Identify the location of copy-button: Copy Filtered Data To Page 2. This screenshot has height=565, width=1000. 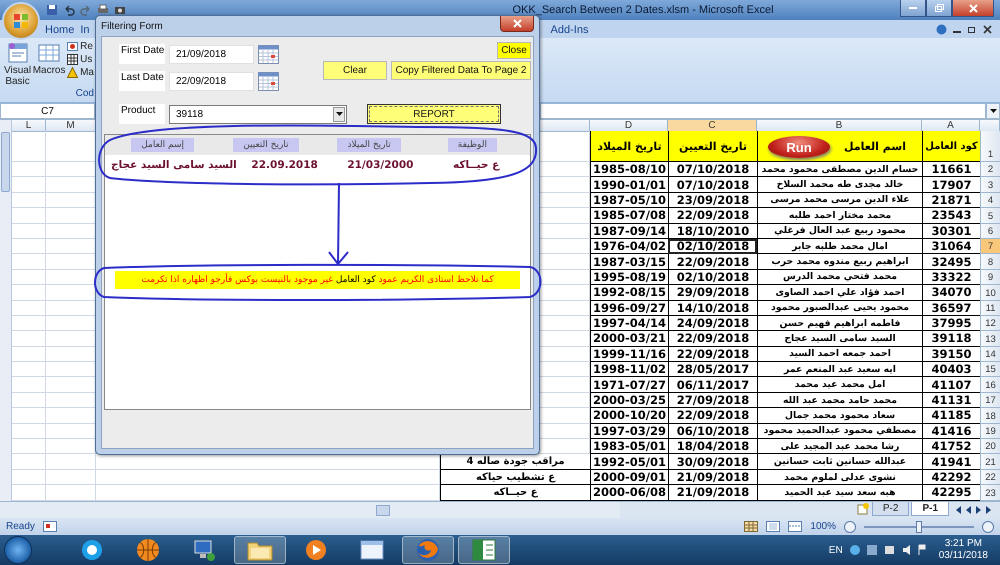
(461, 70).